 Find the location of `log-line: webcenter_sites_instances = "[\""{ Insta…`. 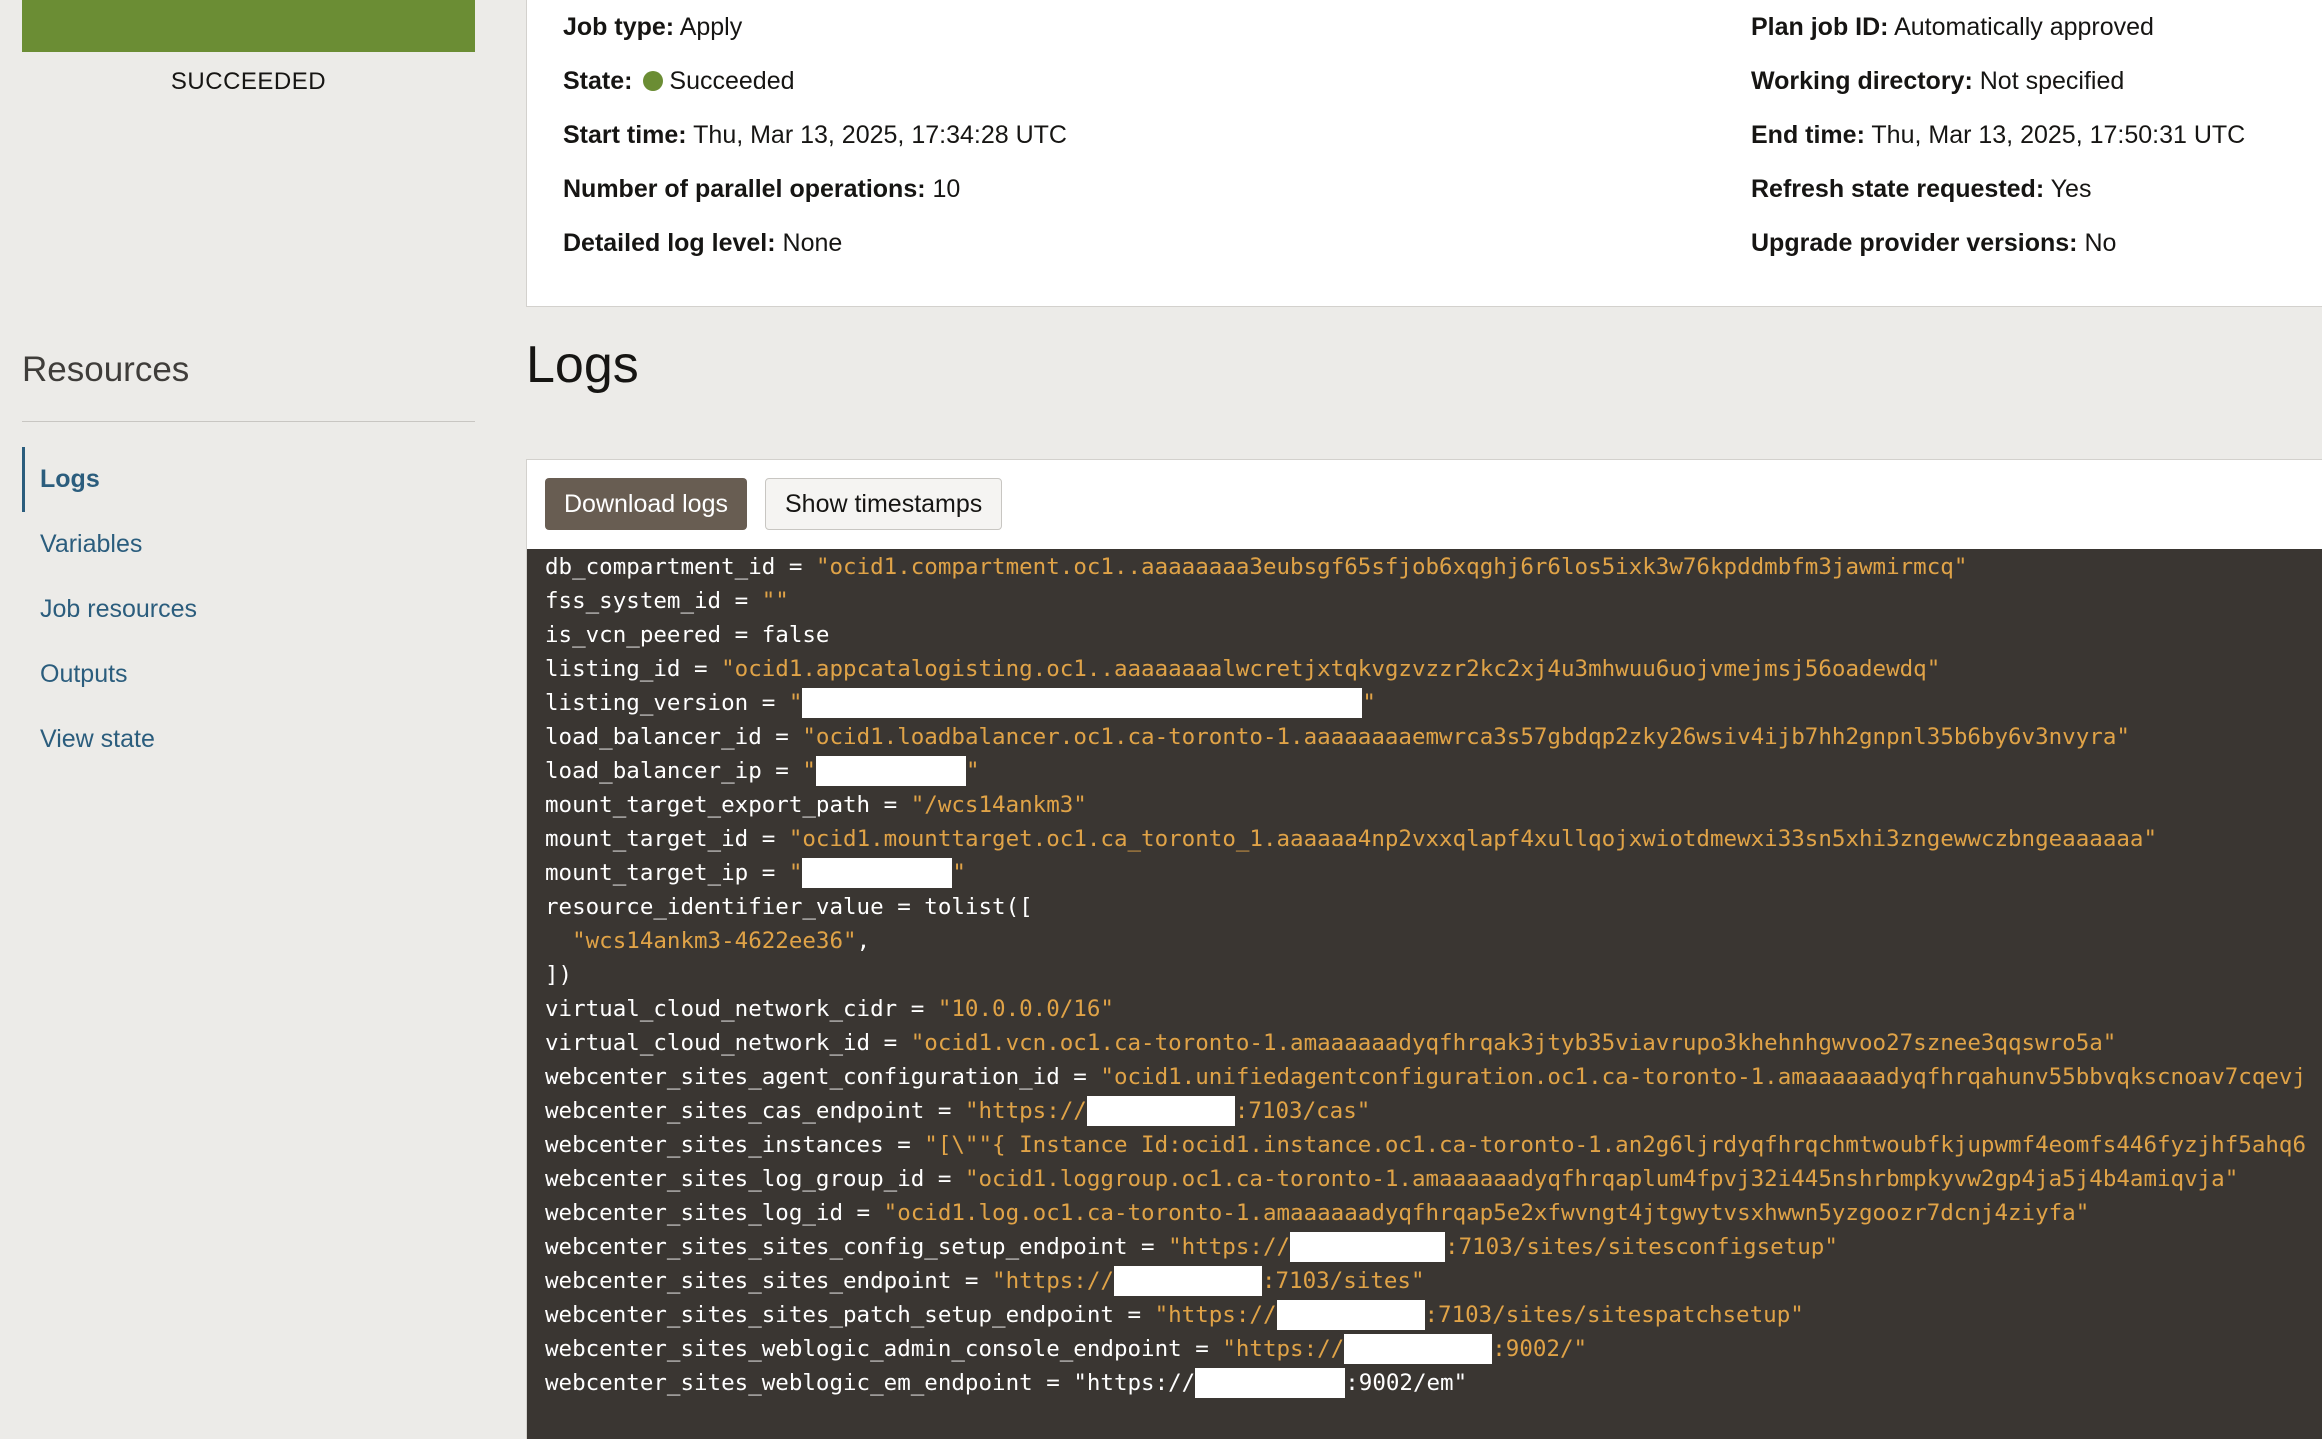

log-line: webcenter_sites_instances = "[\""{ Insta… is located at coordinates (1425, 1145).